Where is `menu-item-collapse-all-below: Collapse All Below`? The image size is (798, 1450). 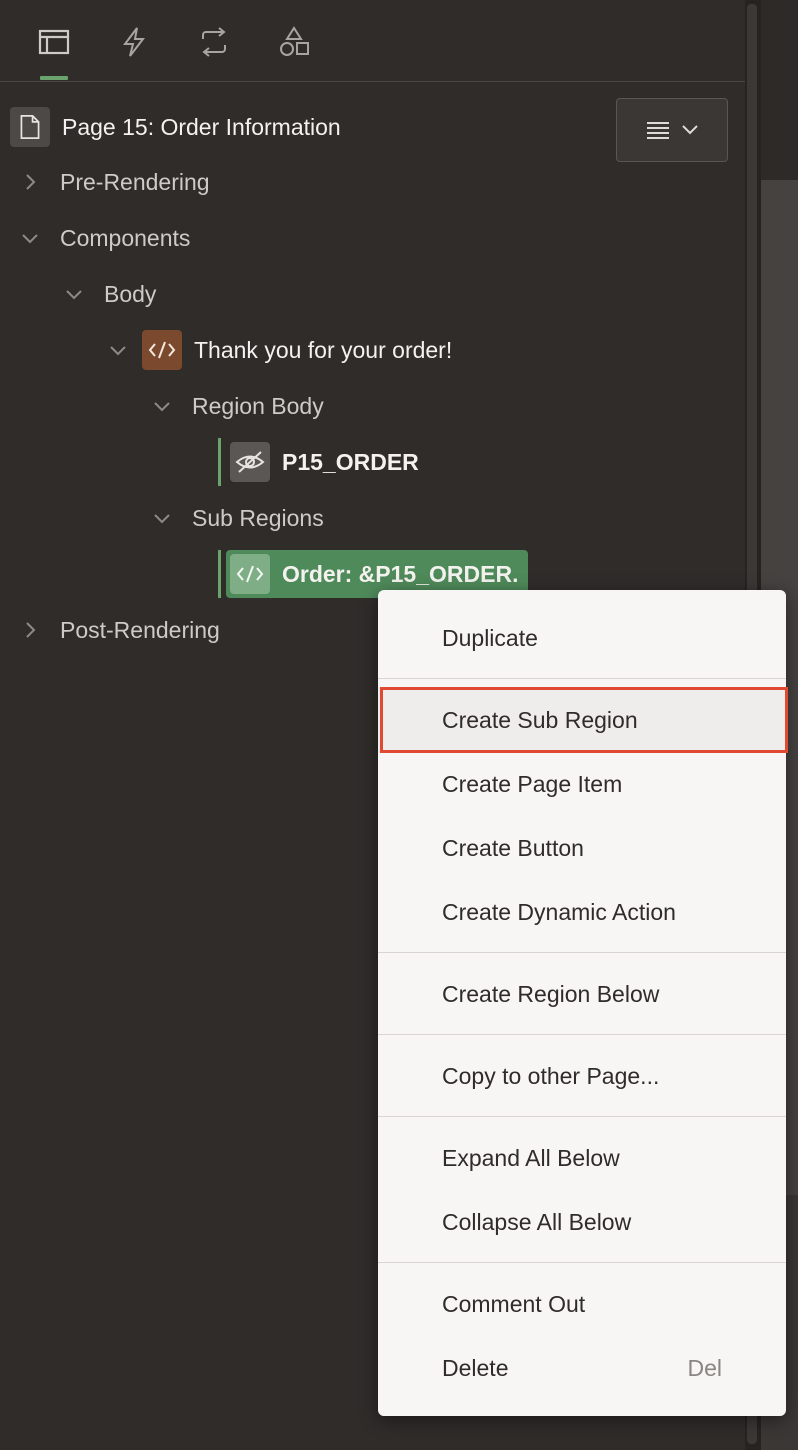
menu-item-collapse-all-below: Collapse All Below is located at coordinates (582, 1222).